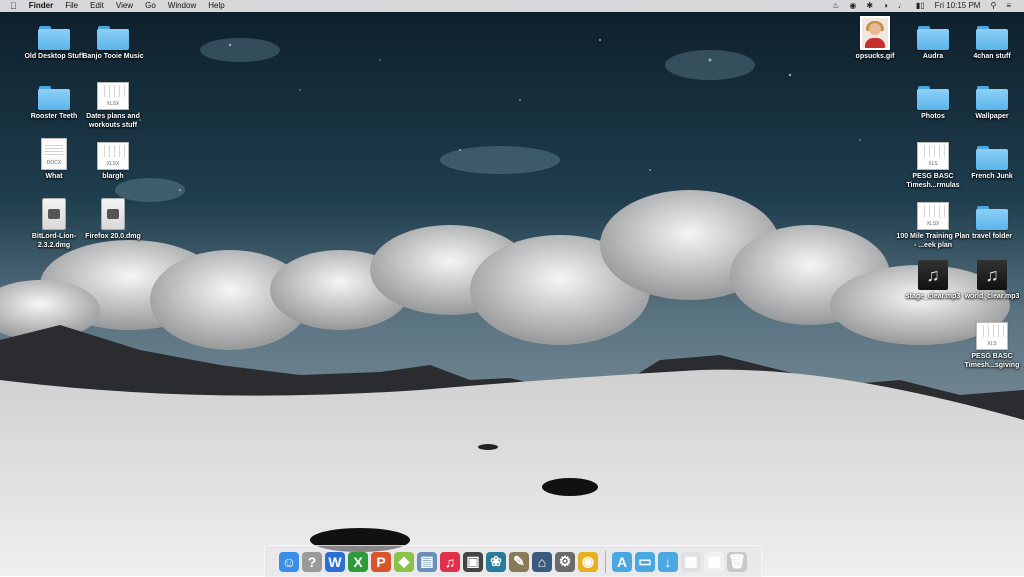  I want to click on desktop-icon-label: Dates plans and workouts stuff, so click(113, 121).